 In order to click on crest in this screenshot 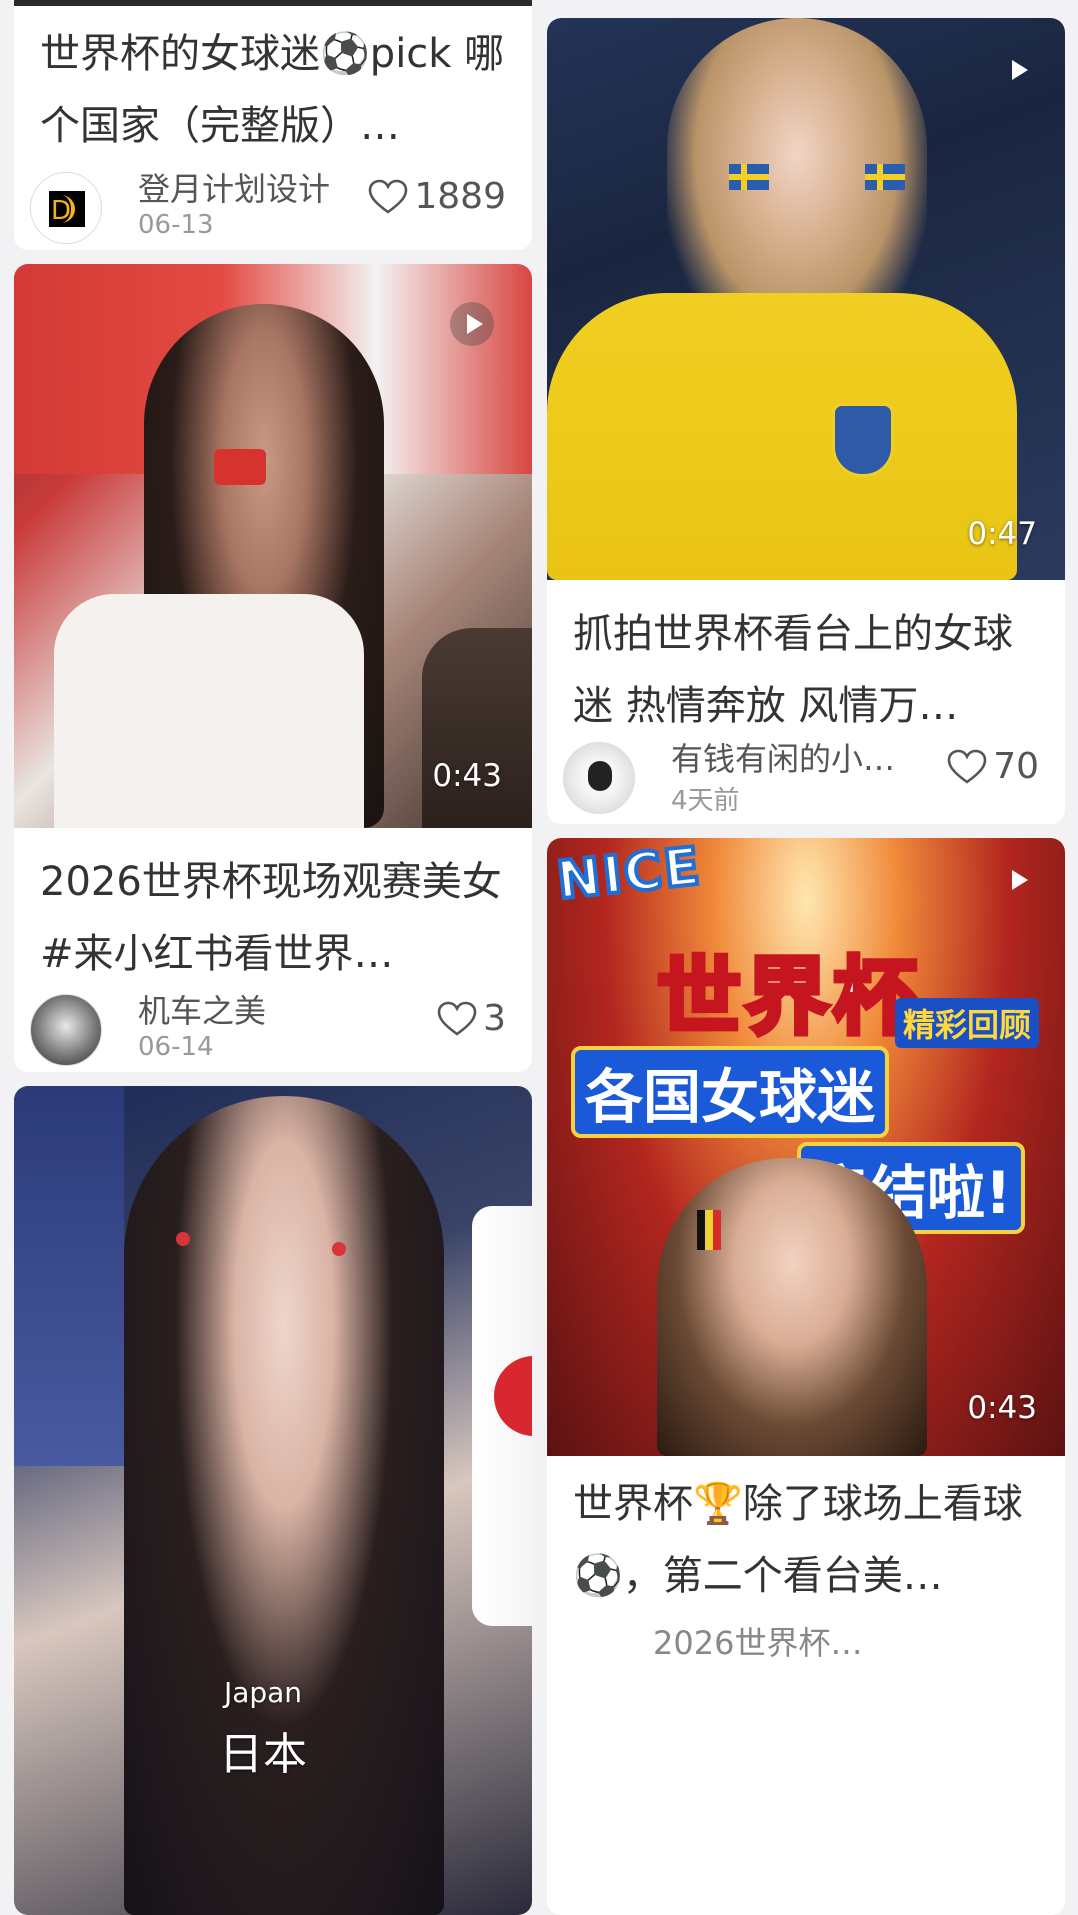, I will do `click(863, 440)`.